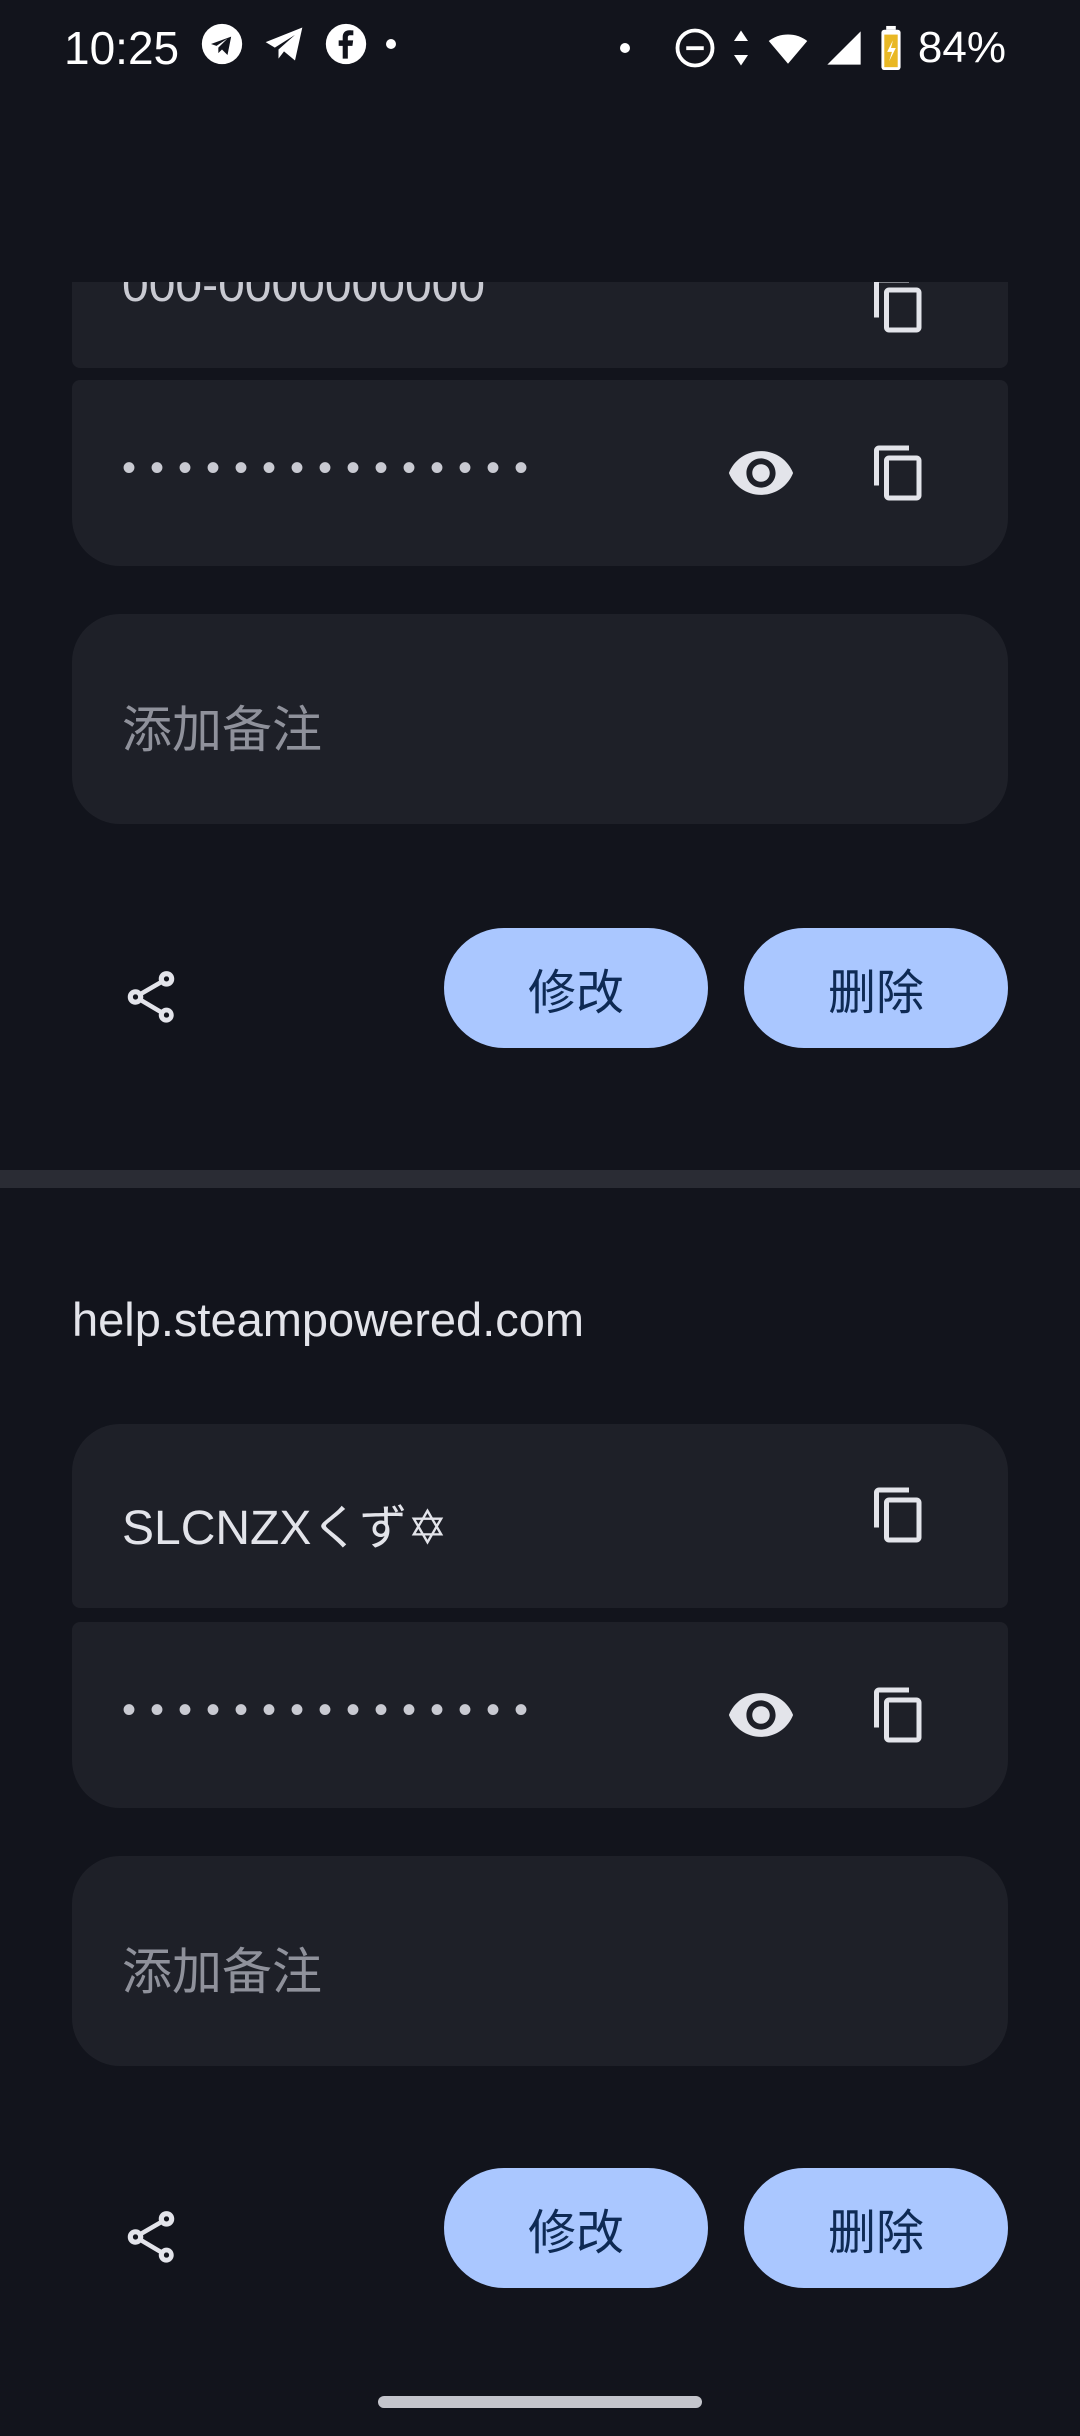 The width and height of the screenshot is (1080, 2436). I want to click on copy-username-button, so click(899, 1515).